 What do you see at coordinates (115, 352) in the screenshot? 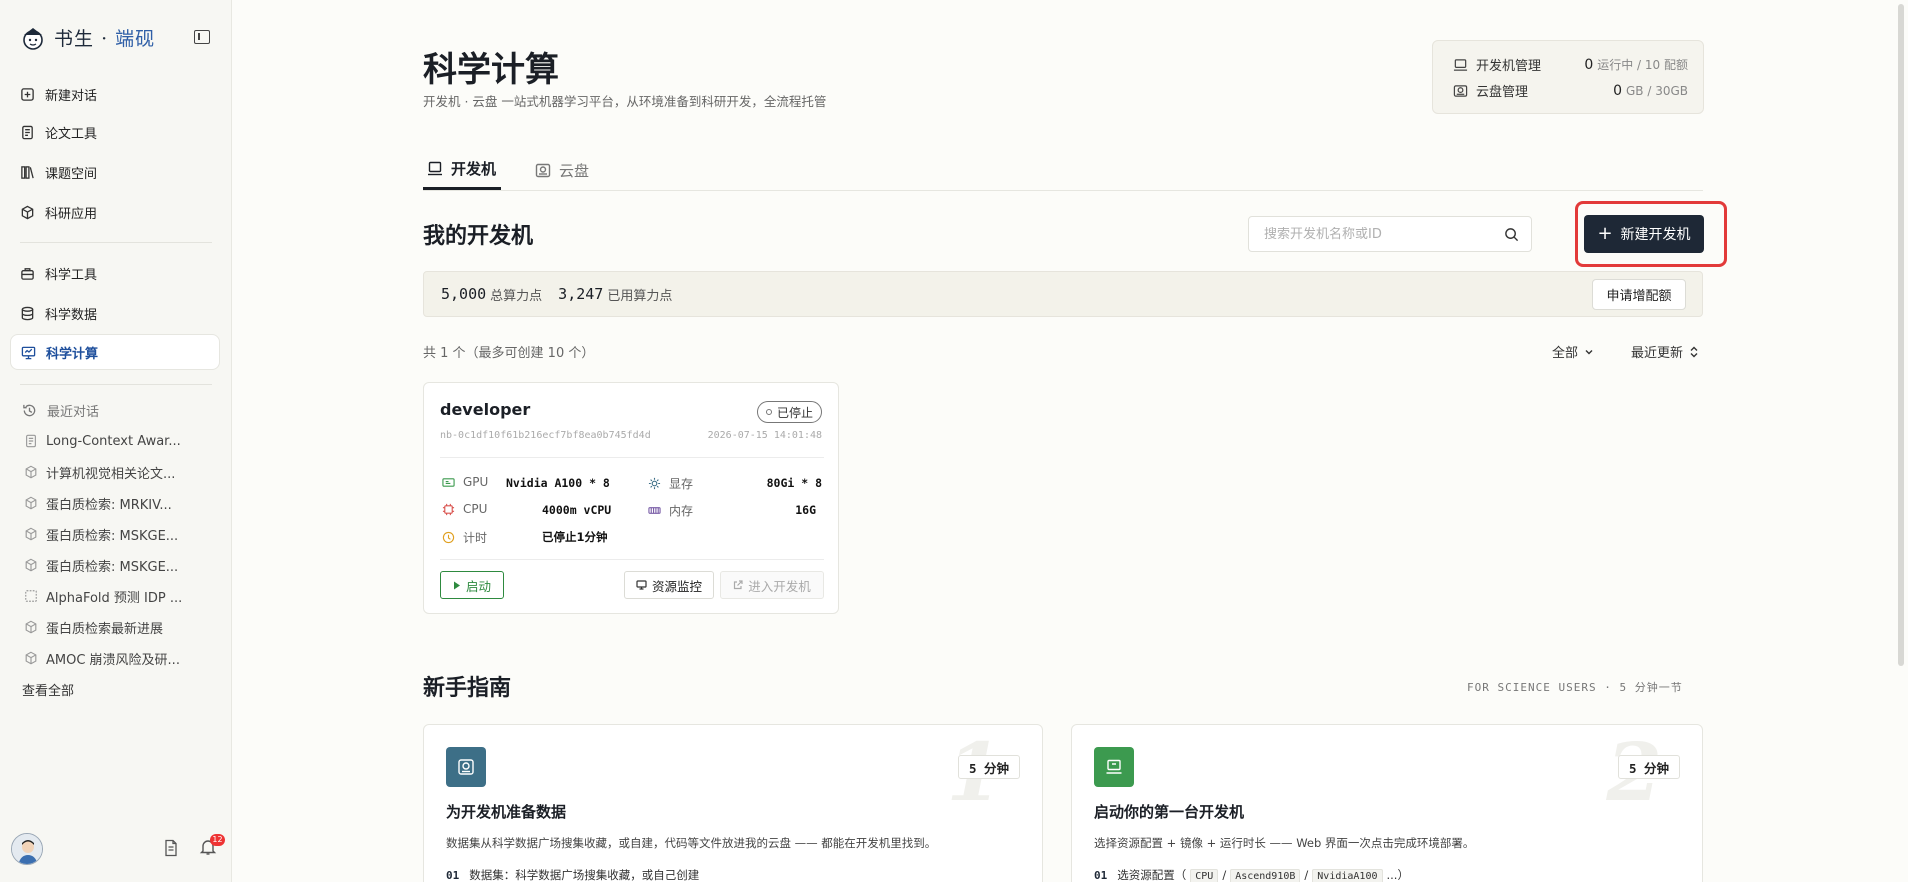
I see `sidebar-item-science-compute: 科学计算` at bounding box center [115, 352].